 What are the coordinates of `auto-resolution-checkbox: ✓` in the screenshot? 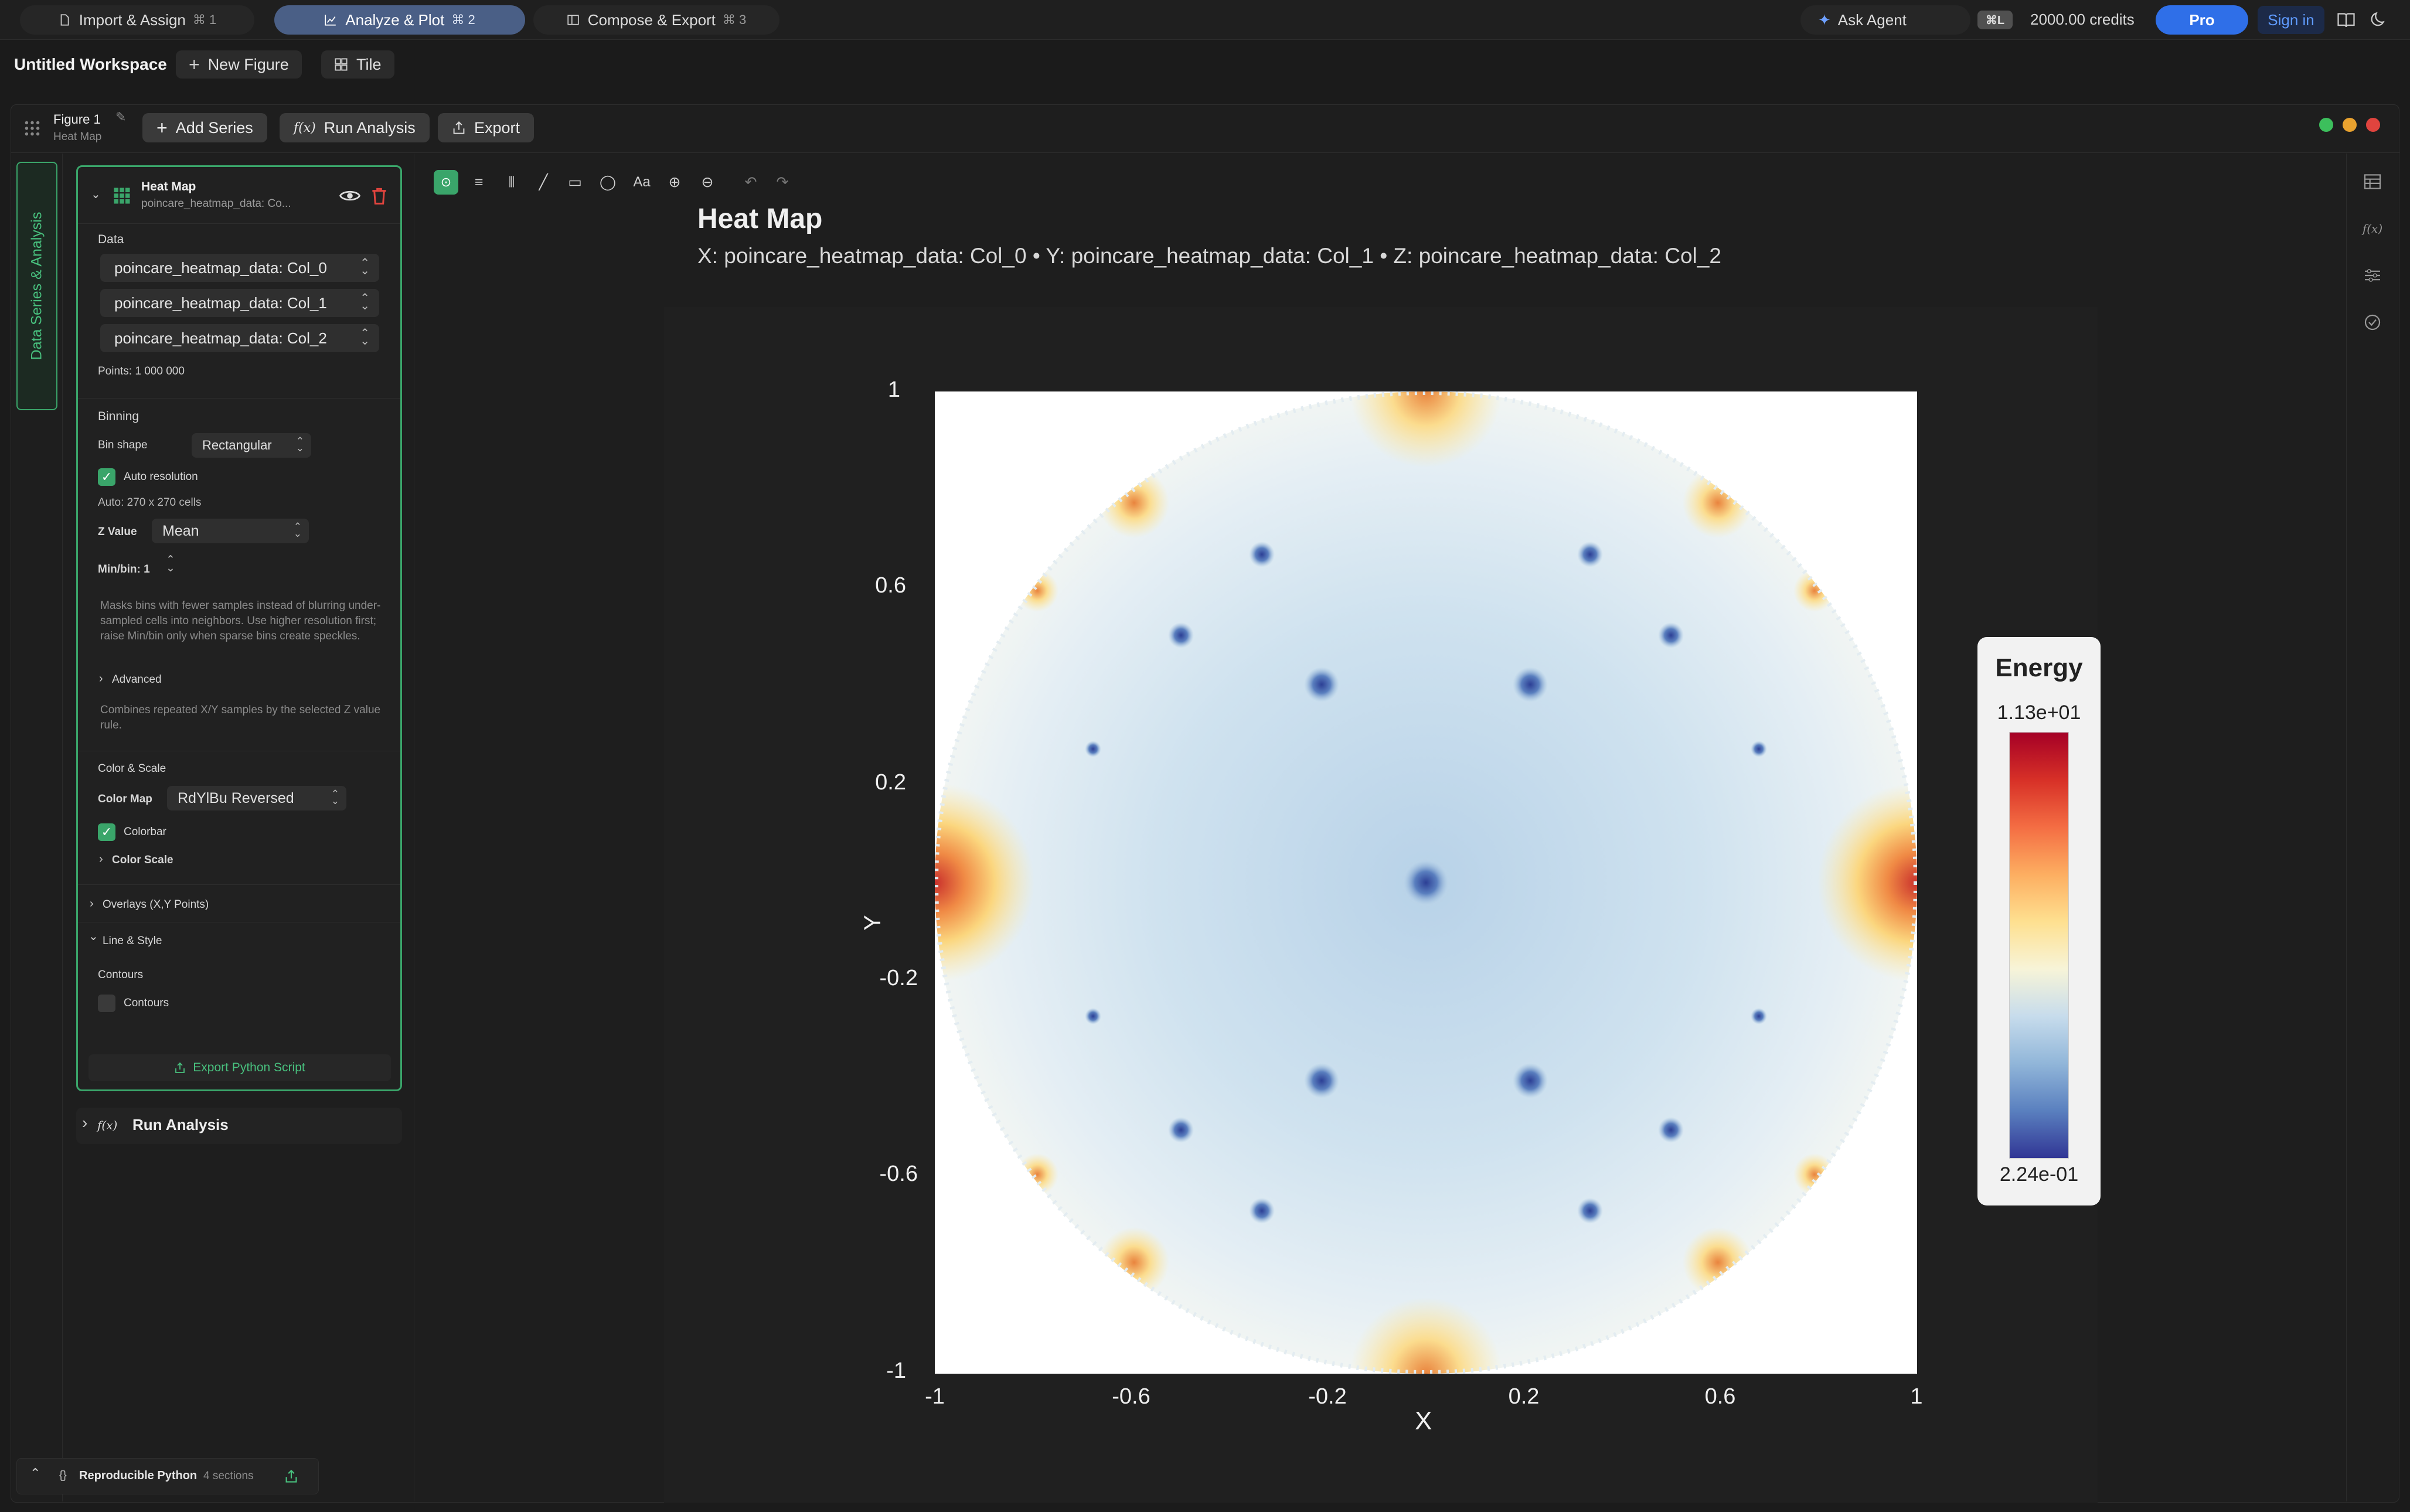 It's located at (106, 477).